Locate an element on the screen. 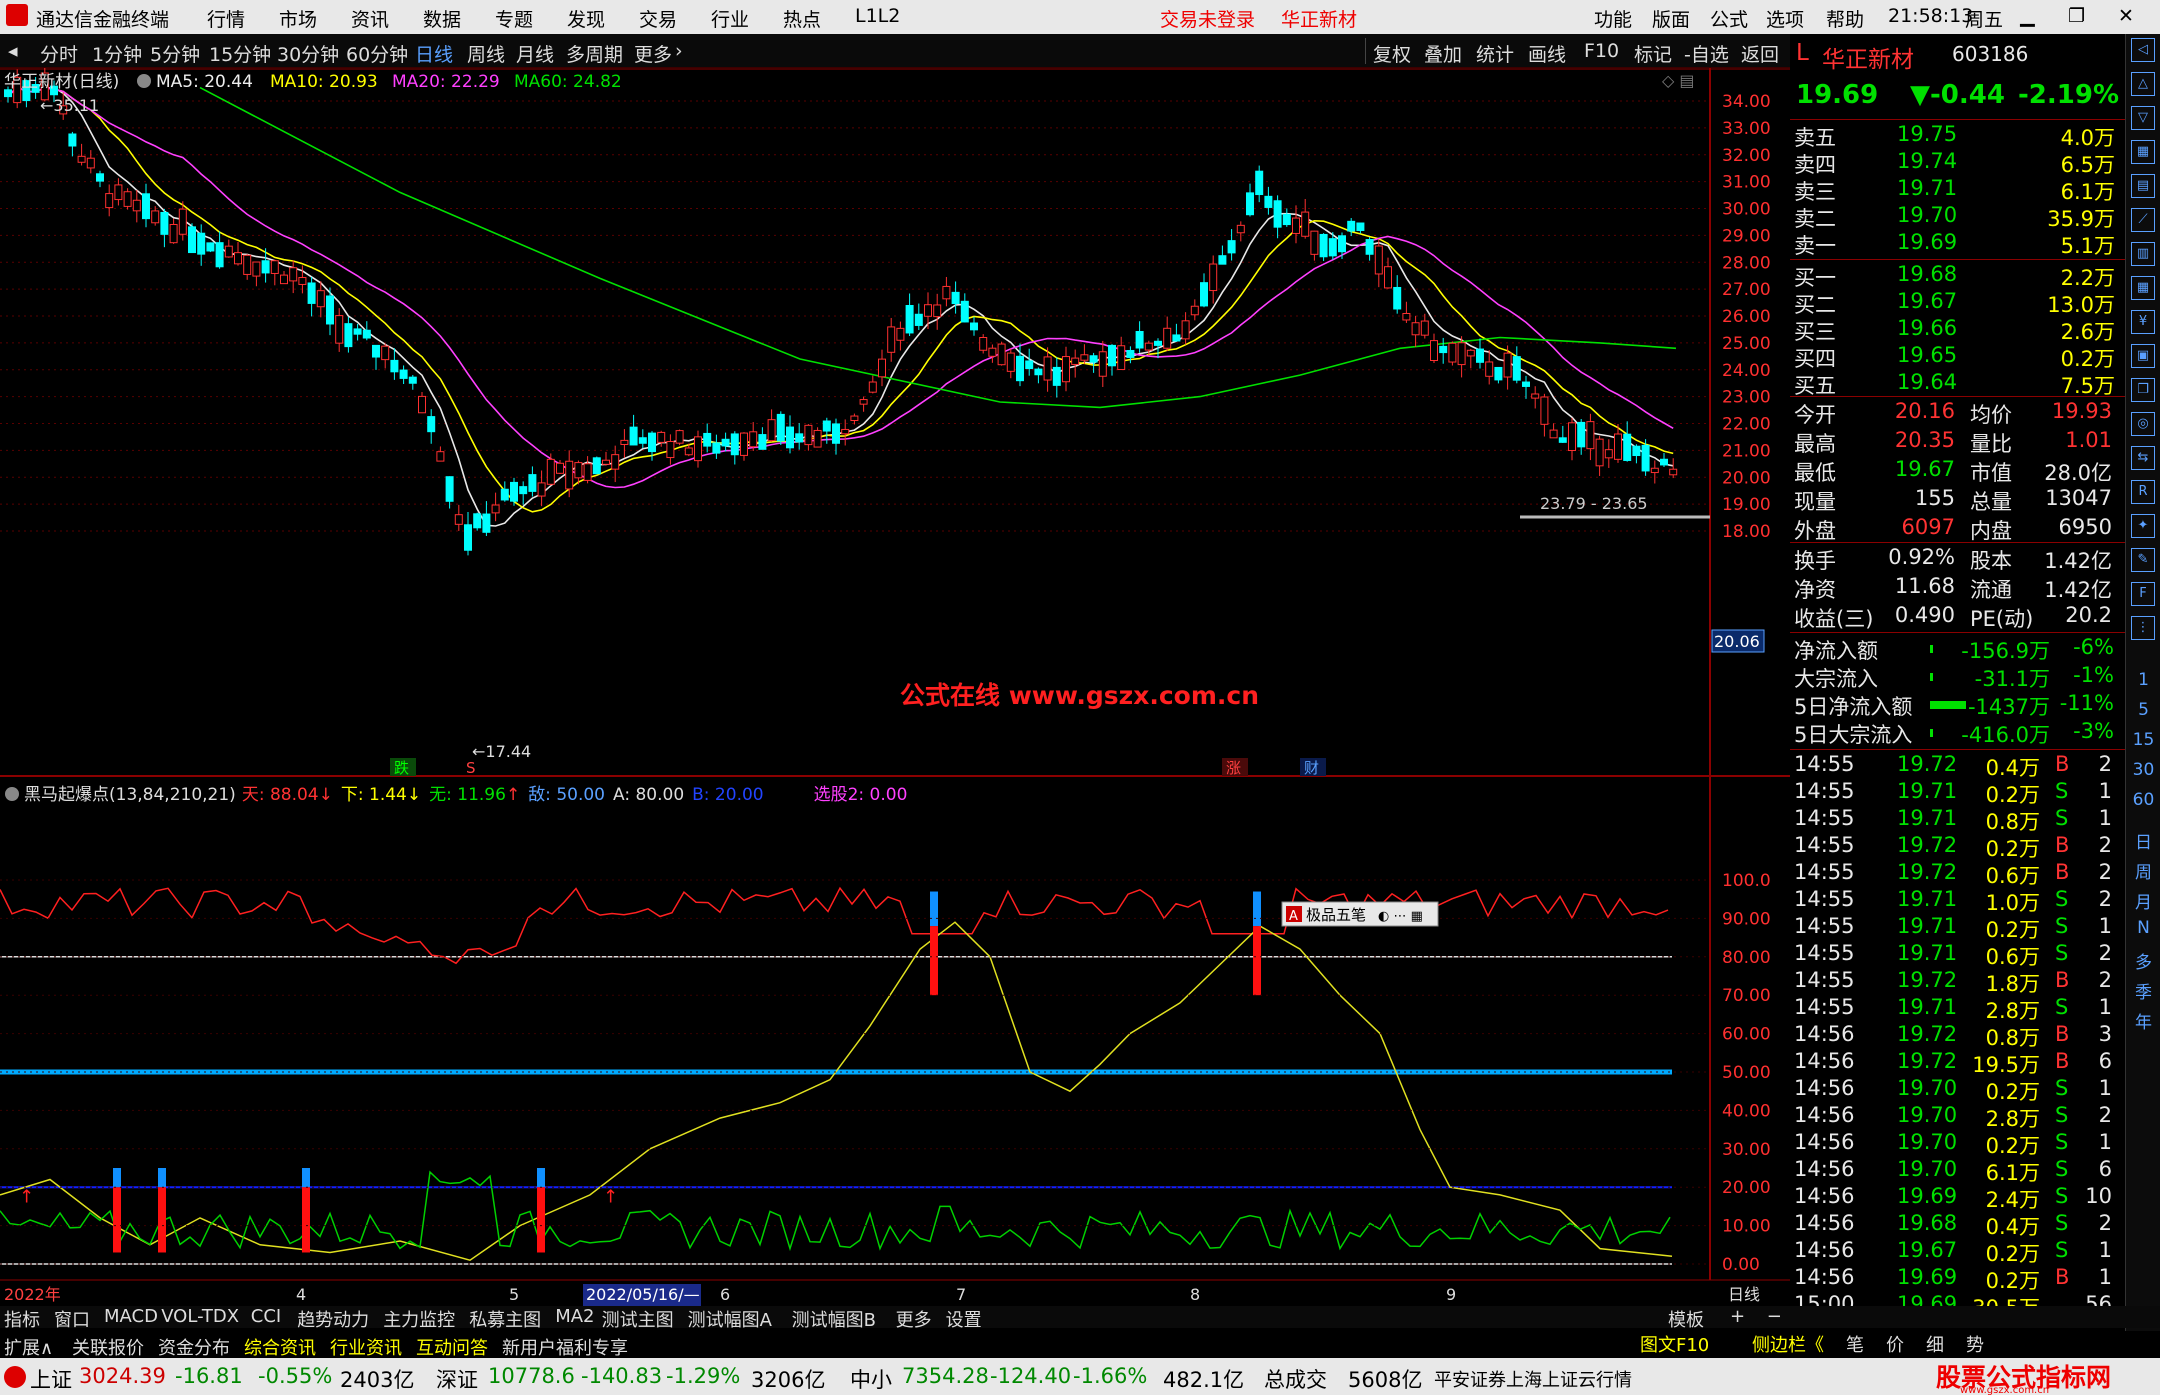  tab1-8: MA2 is located at coordinates (574, 1316).